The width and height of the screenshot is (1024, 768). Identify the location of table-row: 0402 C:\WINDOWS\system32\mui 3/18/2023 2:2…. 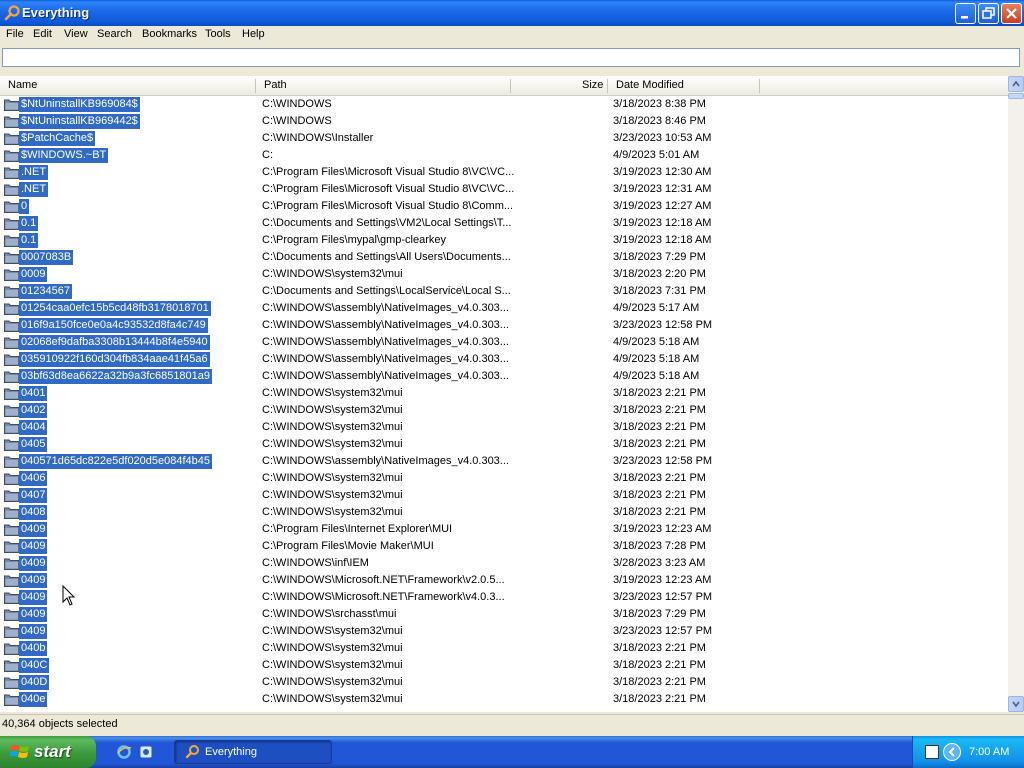
(504, 410).